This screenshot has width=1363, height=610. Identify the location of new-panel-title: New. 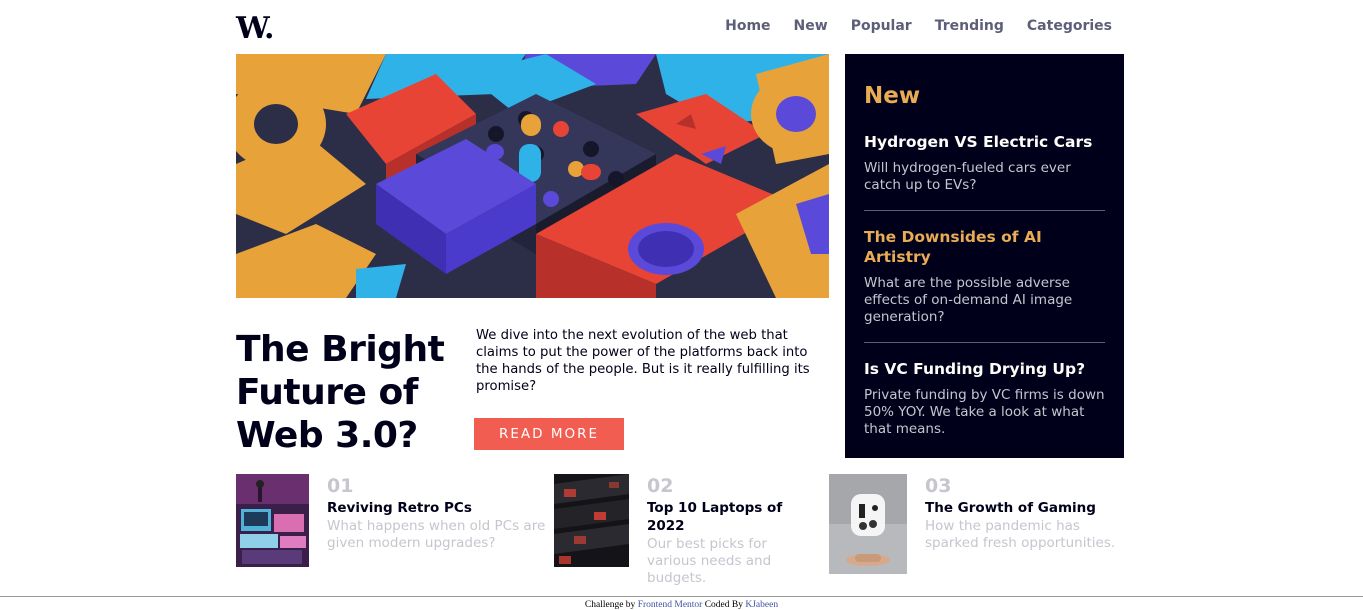
(892, 96).